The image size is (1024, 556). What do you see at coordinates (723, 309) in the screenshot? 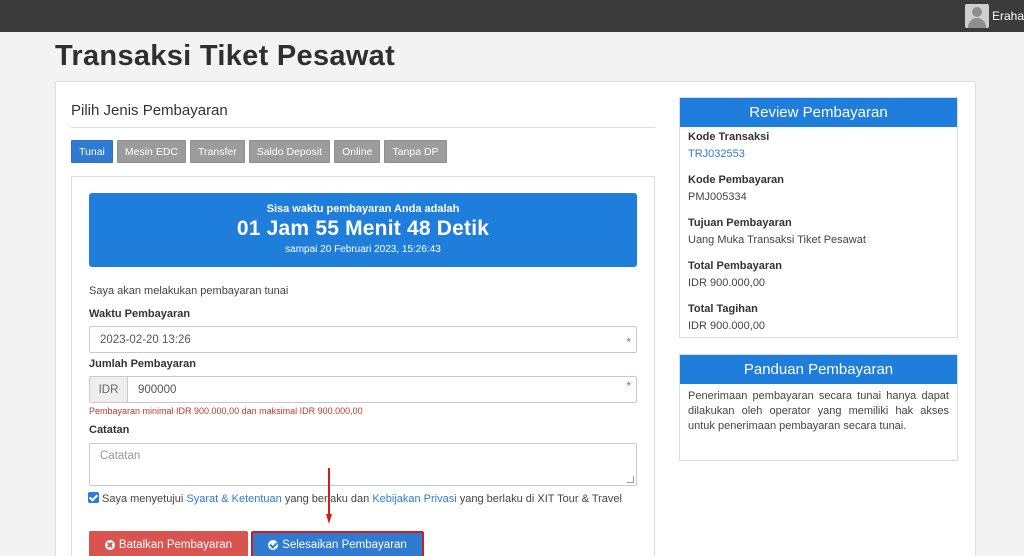
I see `review-label: Total Tagihan` at bounding box center [723, 309].